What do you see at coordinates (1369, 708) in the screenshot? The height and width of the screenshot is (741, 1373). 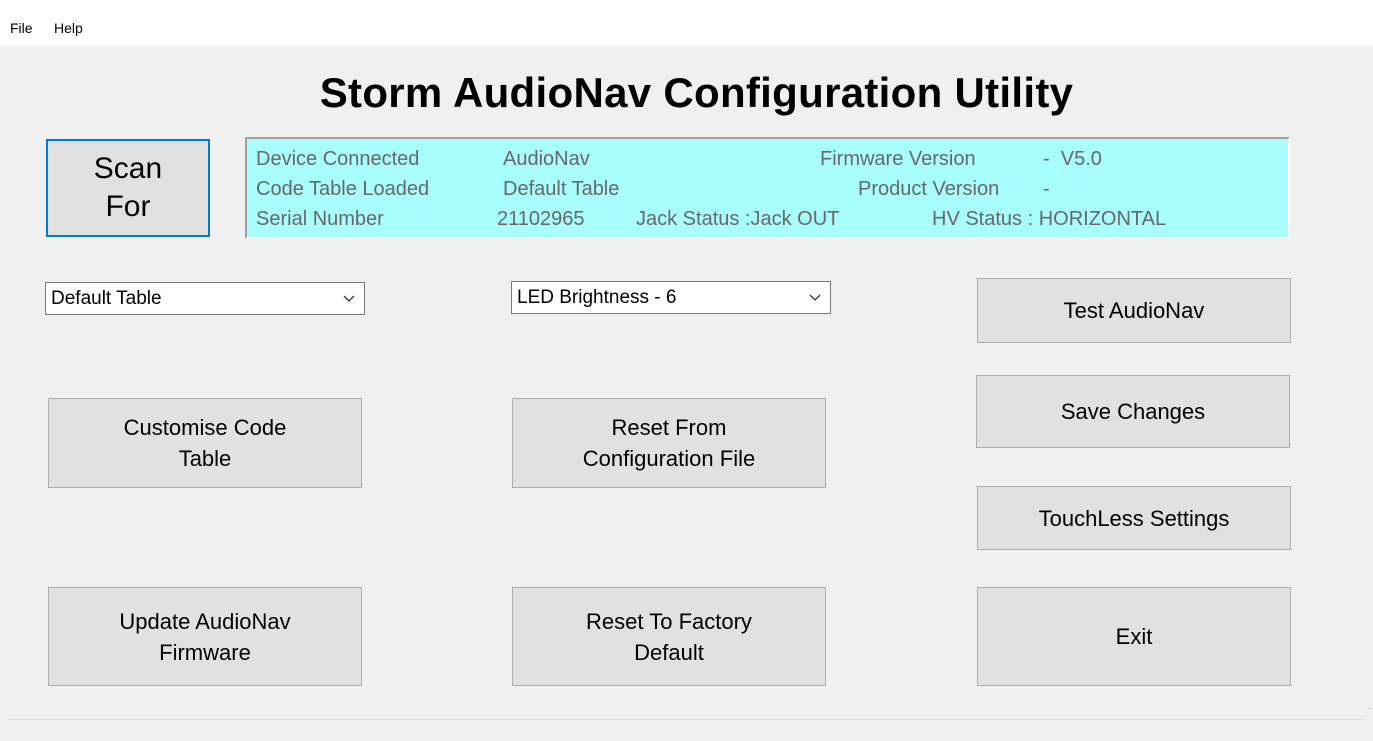 I see `resize-grip-icon: ·` at bounding box center [1369, 708].